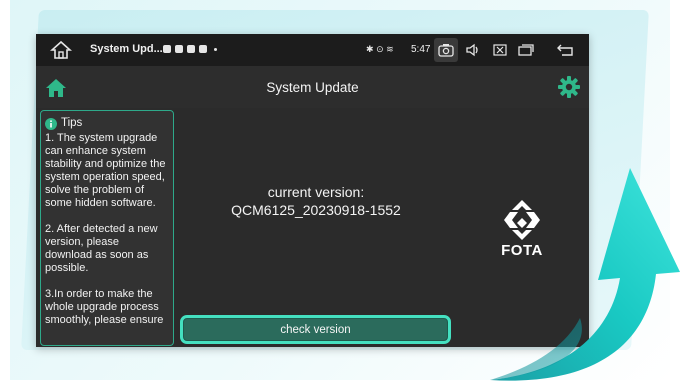  What do you see at coordinates (203, 49) in the screenshot?
I see `app-icon` at bounding box center [203, 49].